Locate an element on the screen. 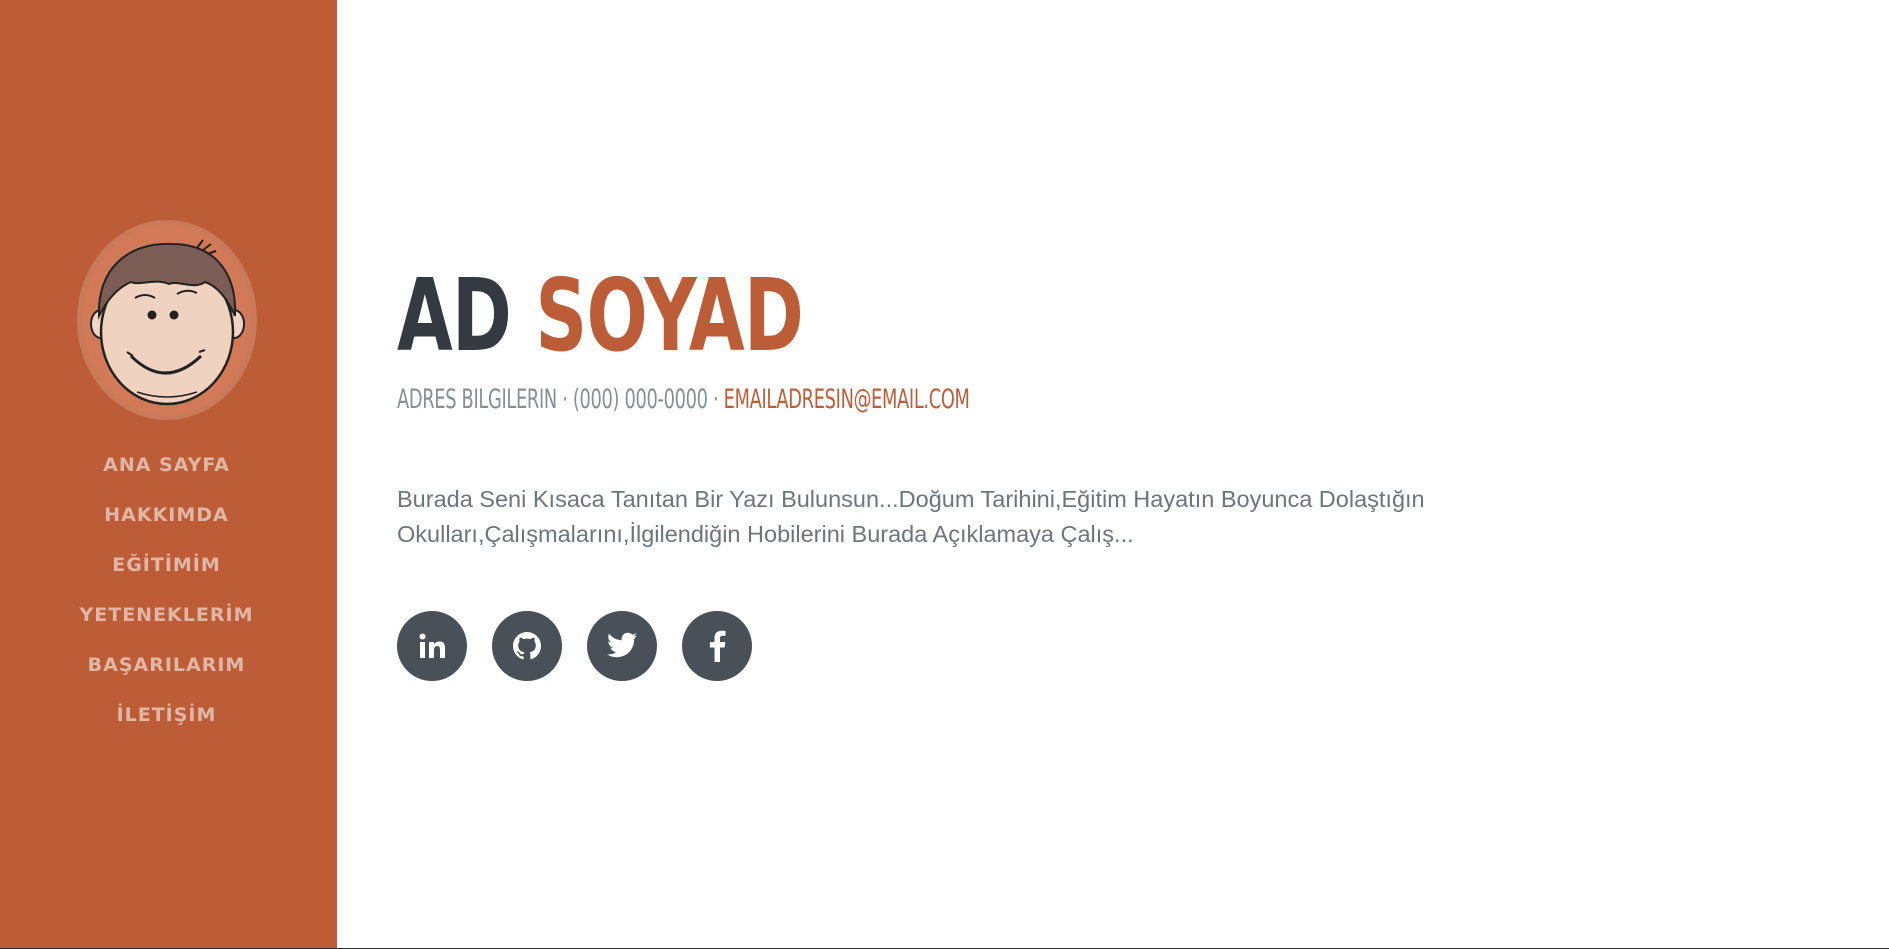 This screenshot has height=949, width=1889. profile-avatar is located at coordinates (167, 320).